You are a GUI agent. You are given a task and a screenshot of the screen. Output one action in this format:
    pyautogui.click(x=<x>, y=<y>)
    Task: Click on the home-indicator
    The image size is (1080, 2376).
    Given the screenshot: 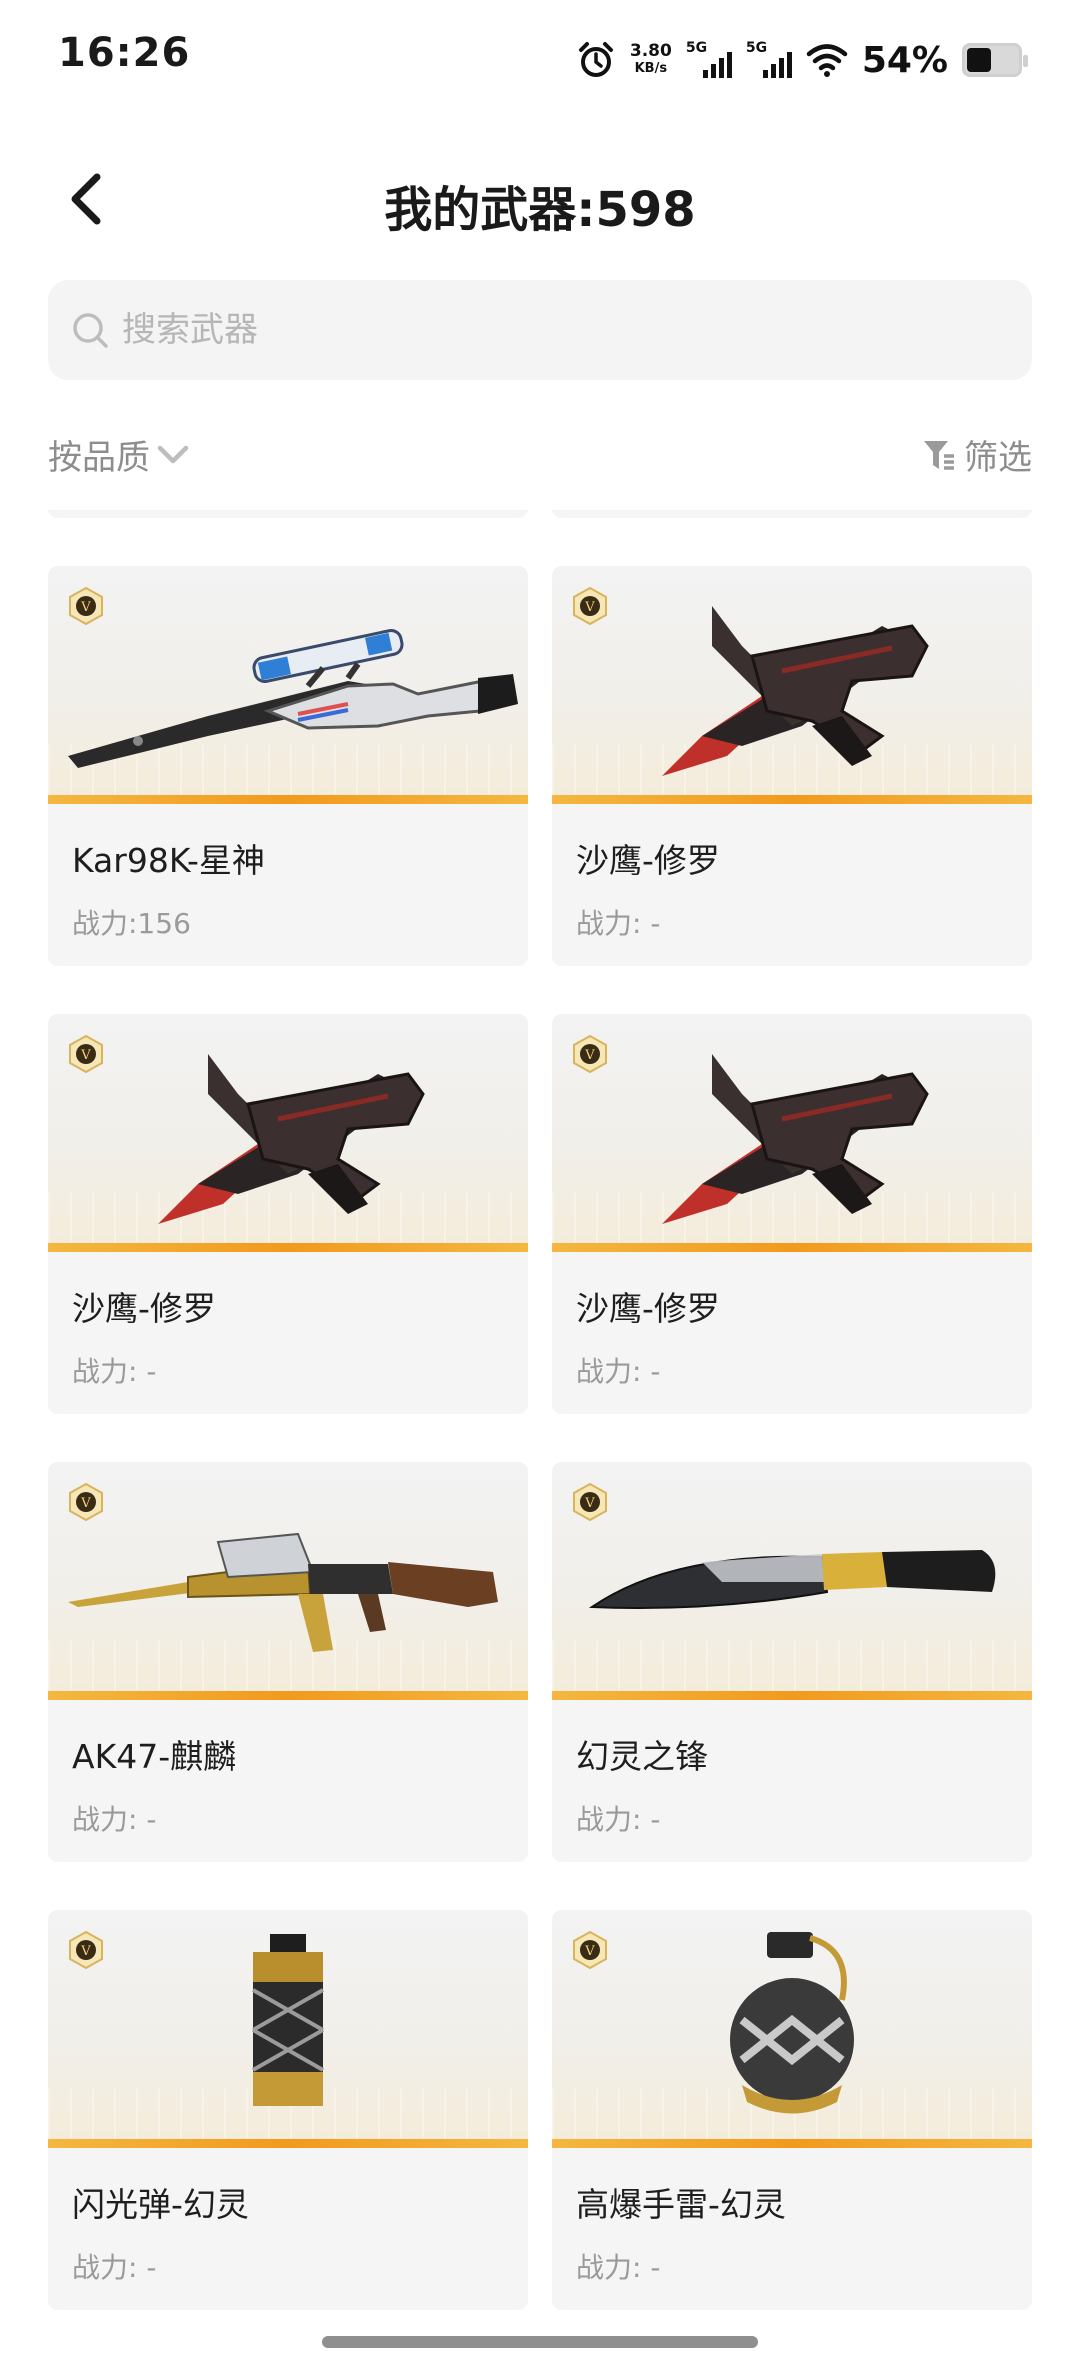 What is the action you would take?
    pyautogui.click(x=540, y=2342)
    